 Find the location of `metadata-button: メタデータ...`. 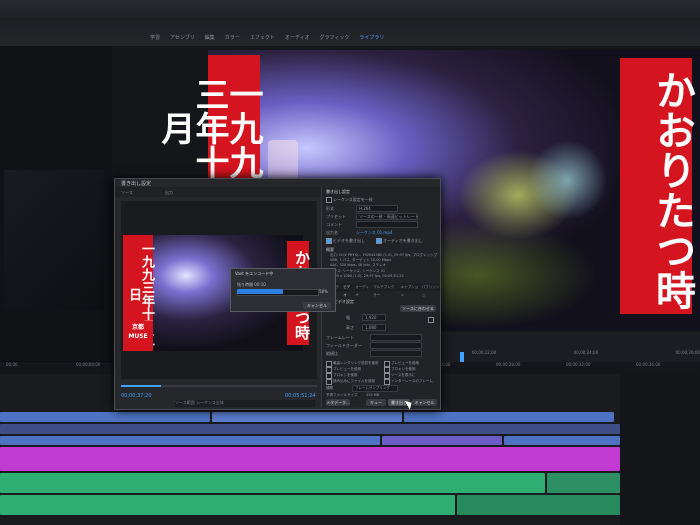

metadata-button: メタデータ... is located at coordinates (338, 402).